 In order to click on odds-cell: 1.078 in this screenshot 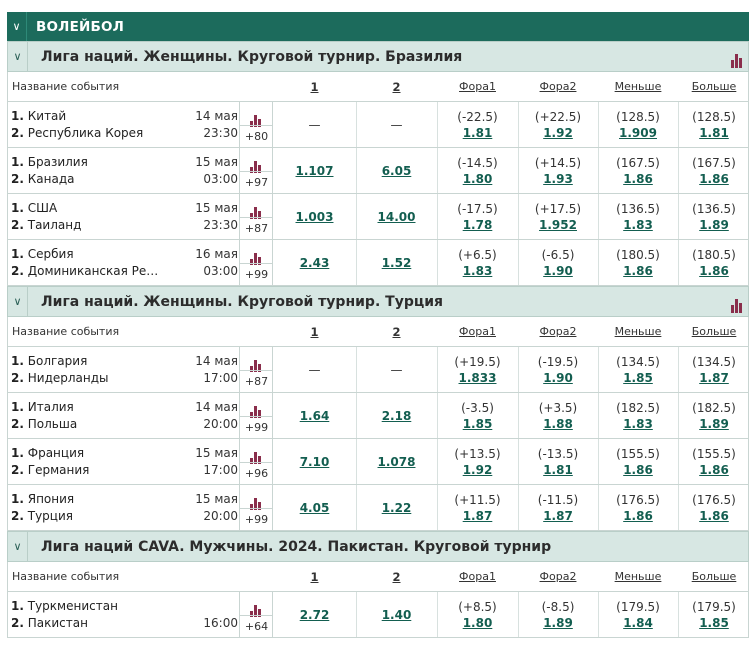, I will do `click(396, 461)`.